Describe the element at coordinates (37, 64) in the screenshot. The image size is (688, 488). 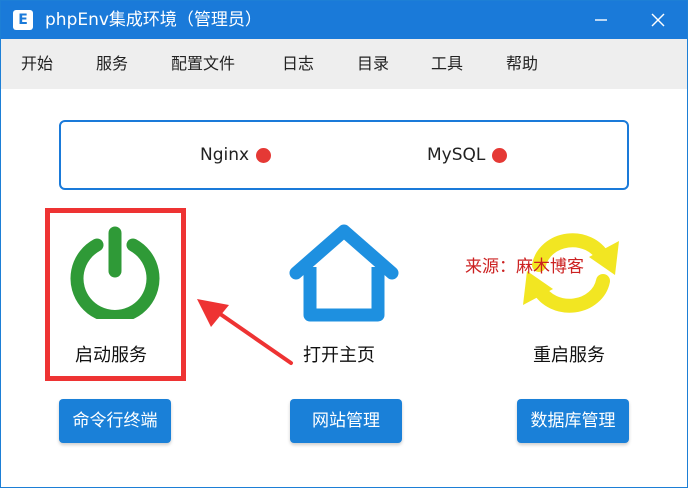
I see `menu-item-start: 开始` at that location.